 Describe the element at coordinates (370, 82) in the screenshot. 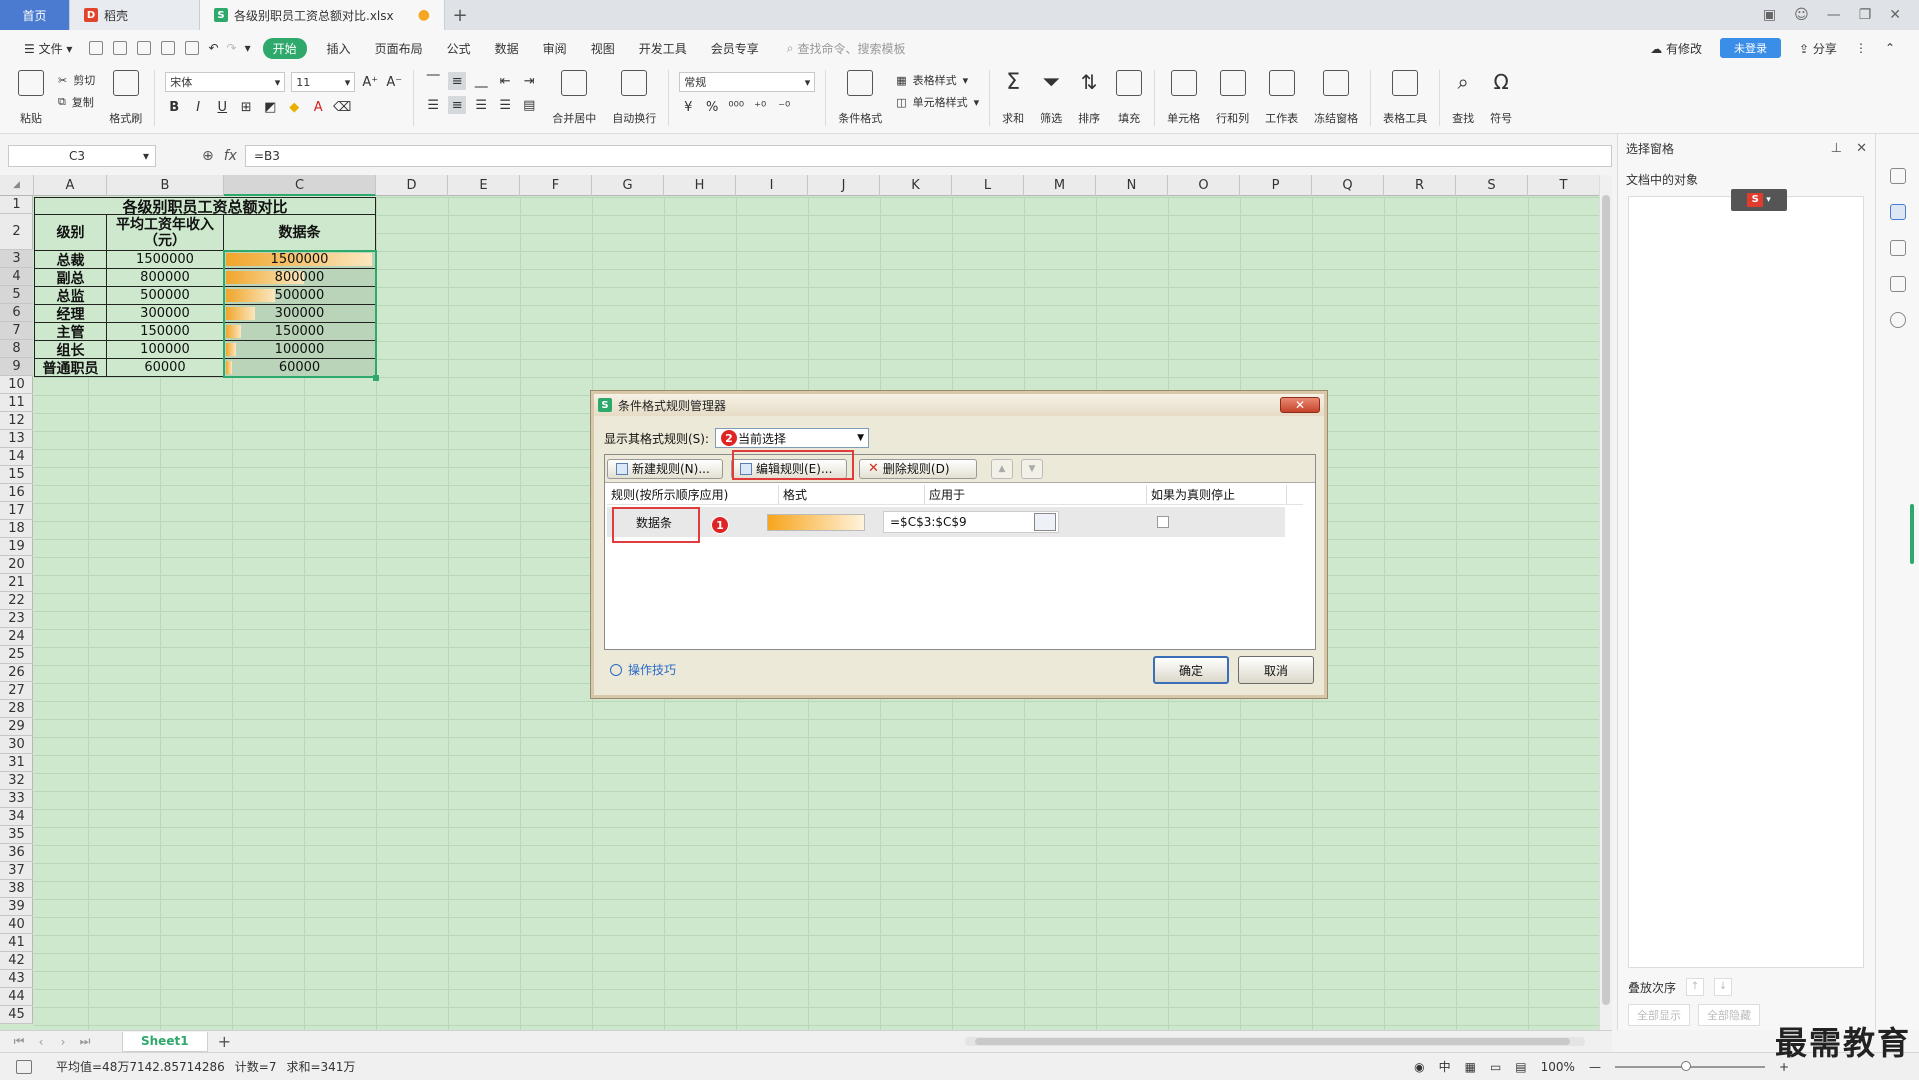

I see `increase-font-icon: A⁺` at that location.